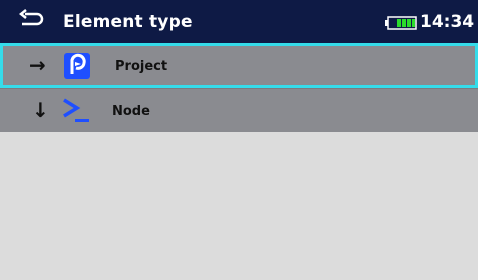 The width and height of the screenshot is (478, 280). What do you see at coordinates (447, 22) in the screenshot?
I see `clock: 14:34` at bounding box center [447, 22].